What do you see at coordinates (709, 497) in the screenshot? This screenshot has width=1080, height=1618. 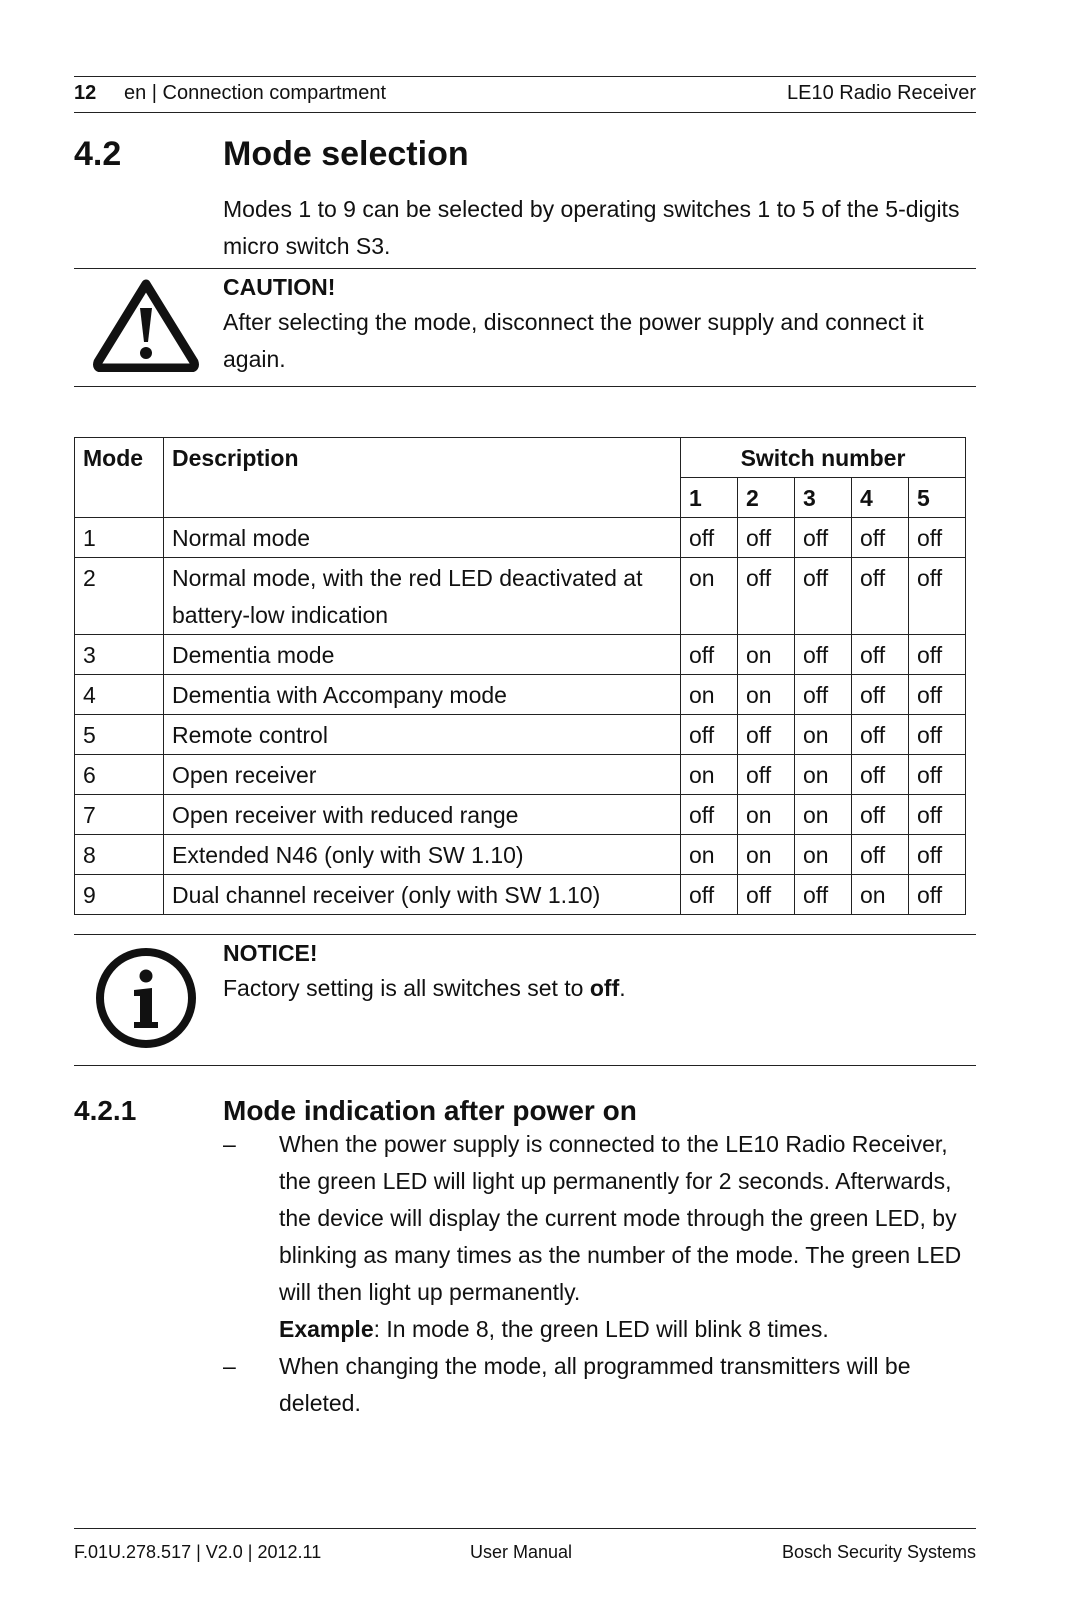 I see `header-switch-1: 1` at bounding box center [709, 497].